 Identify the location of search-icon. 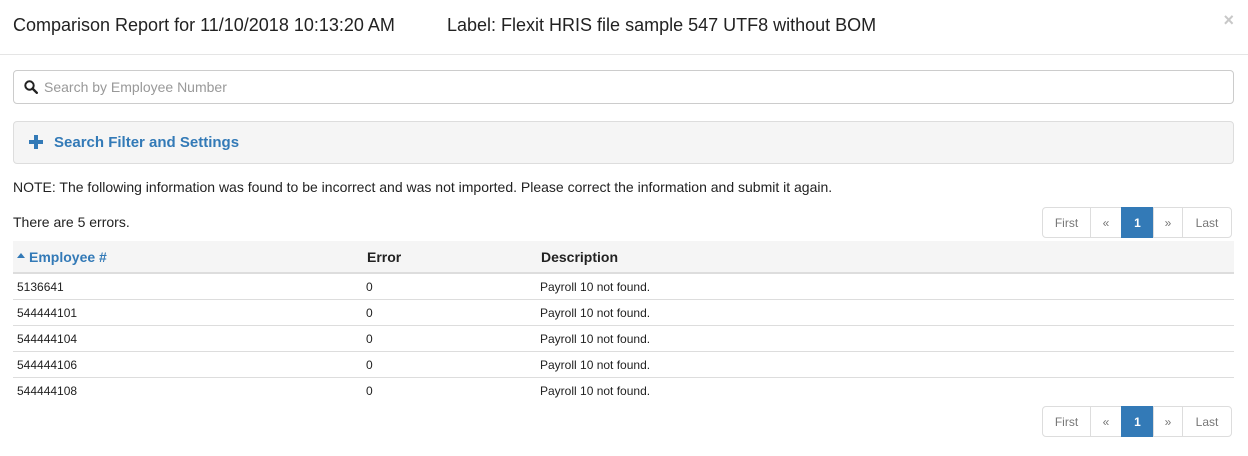
(31, 87).